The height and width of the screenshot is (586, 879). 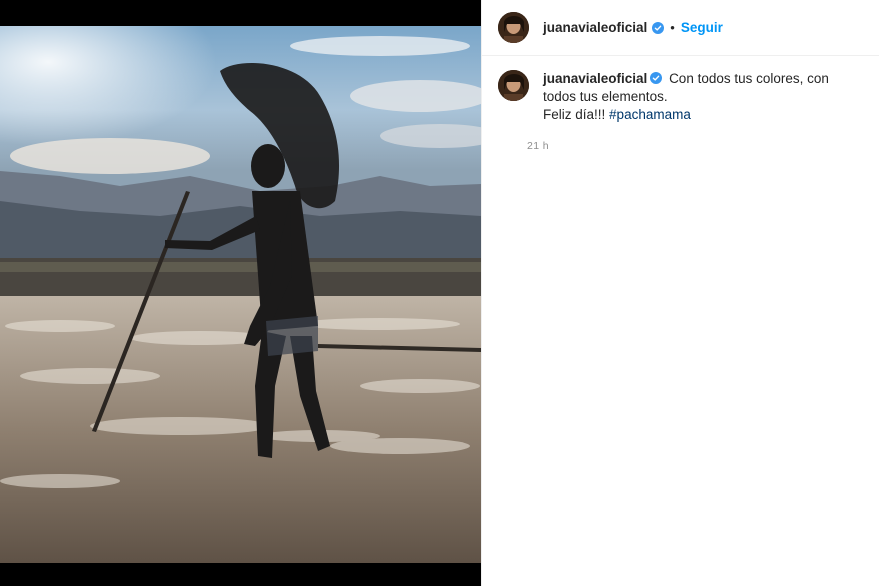 I want to click on caption-avatar, so click(x=513, y=85).